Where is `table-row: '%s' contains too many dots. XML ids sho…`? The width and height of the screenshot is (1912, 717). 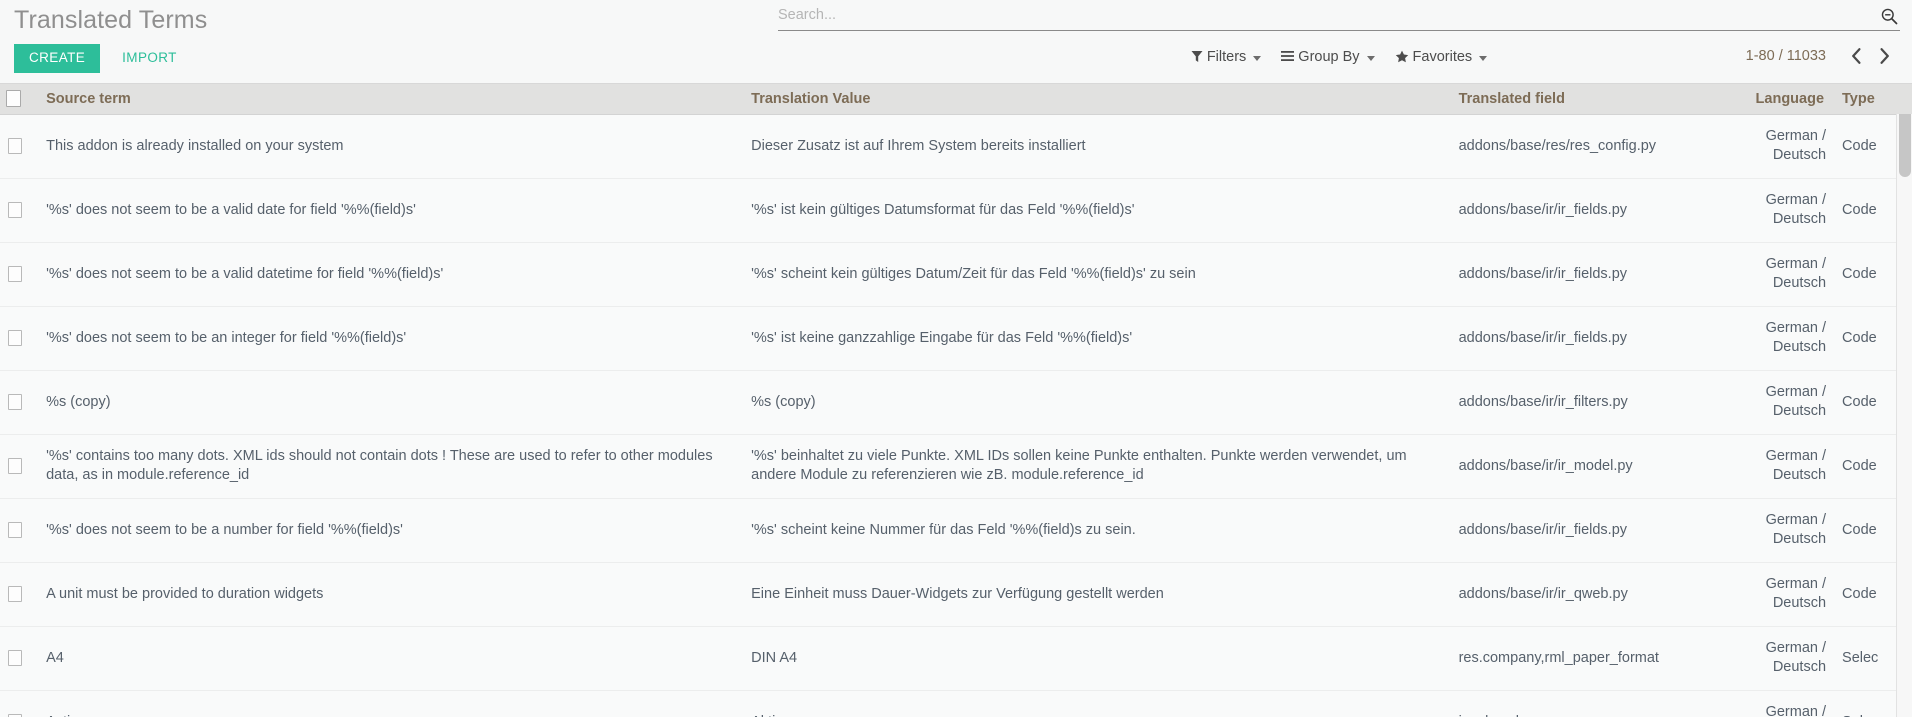 table-row: '%s' contains too many dots. XML ids sho… is located at coordinates (948, 466).